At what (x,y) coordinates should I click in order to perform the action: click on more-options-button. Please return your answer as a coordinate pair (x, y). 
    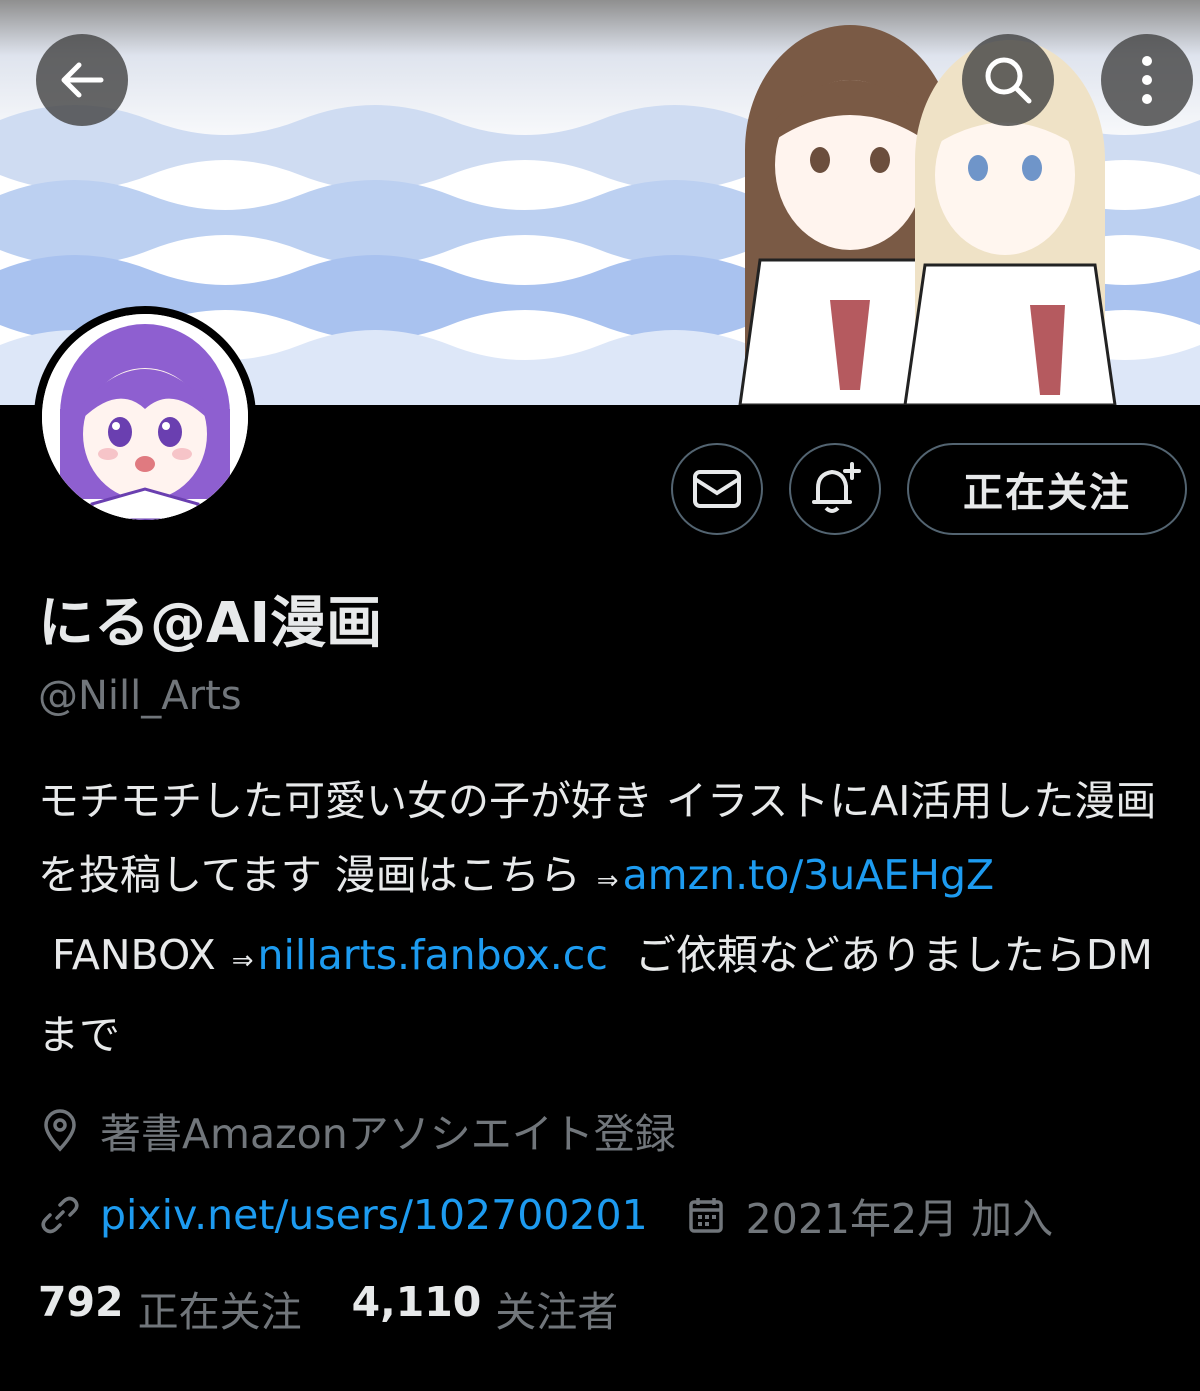
    Looking at the image, I should click on (1147, 80).